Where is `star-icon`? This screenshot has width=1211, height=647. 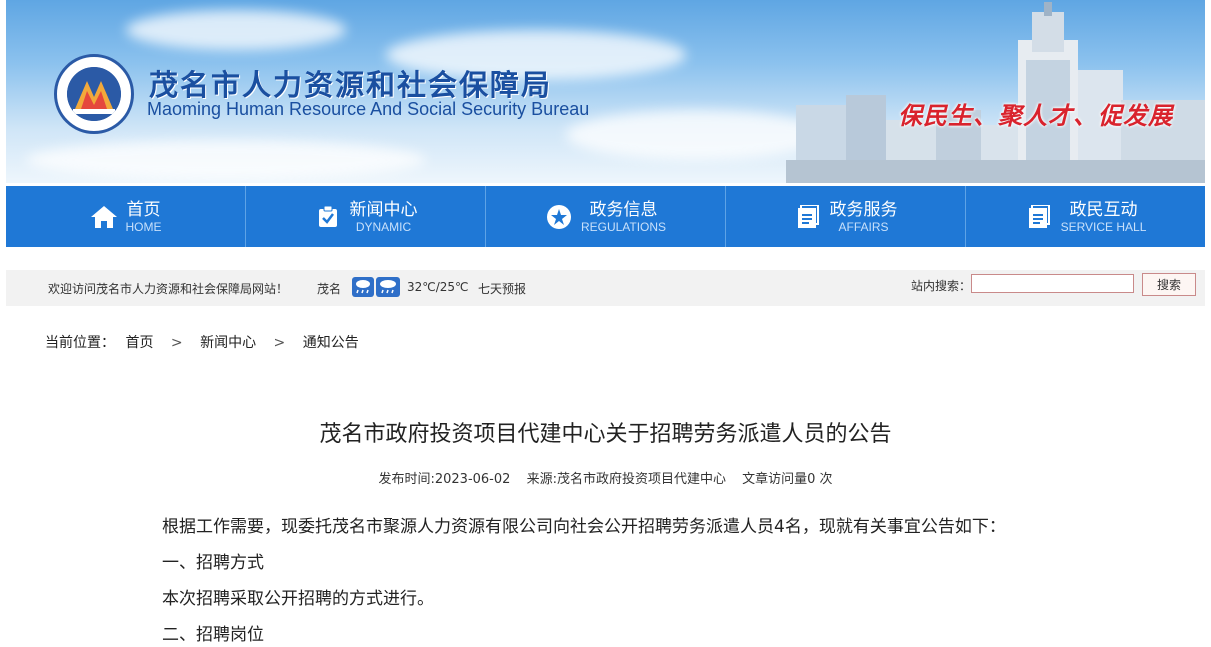
star-icon is located at coordinates (559, 217).